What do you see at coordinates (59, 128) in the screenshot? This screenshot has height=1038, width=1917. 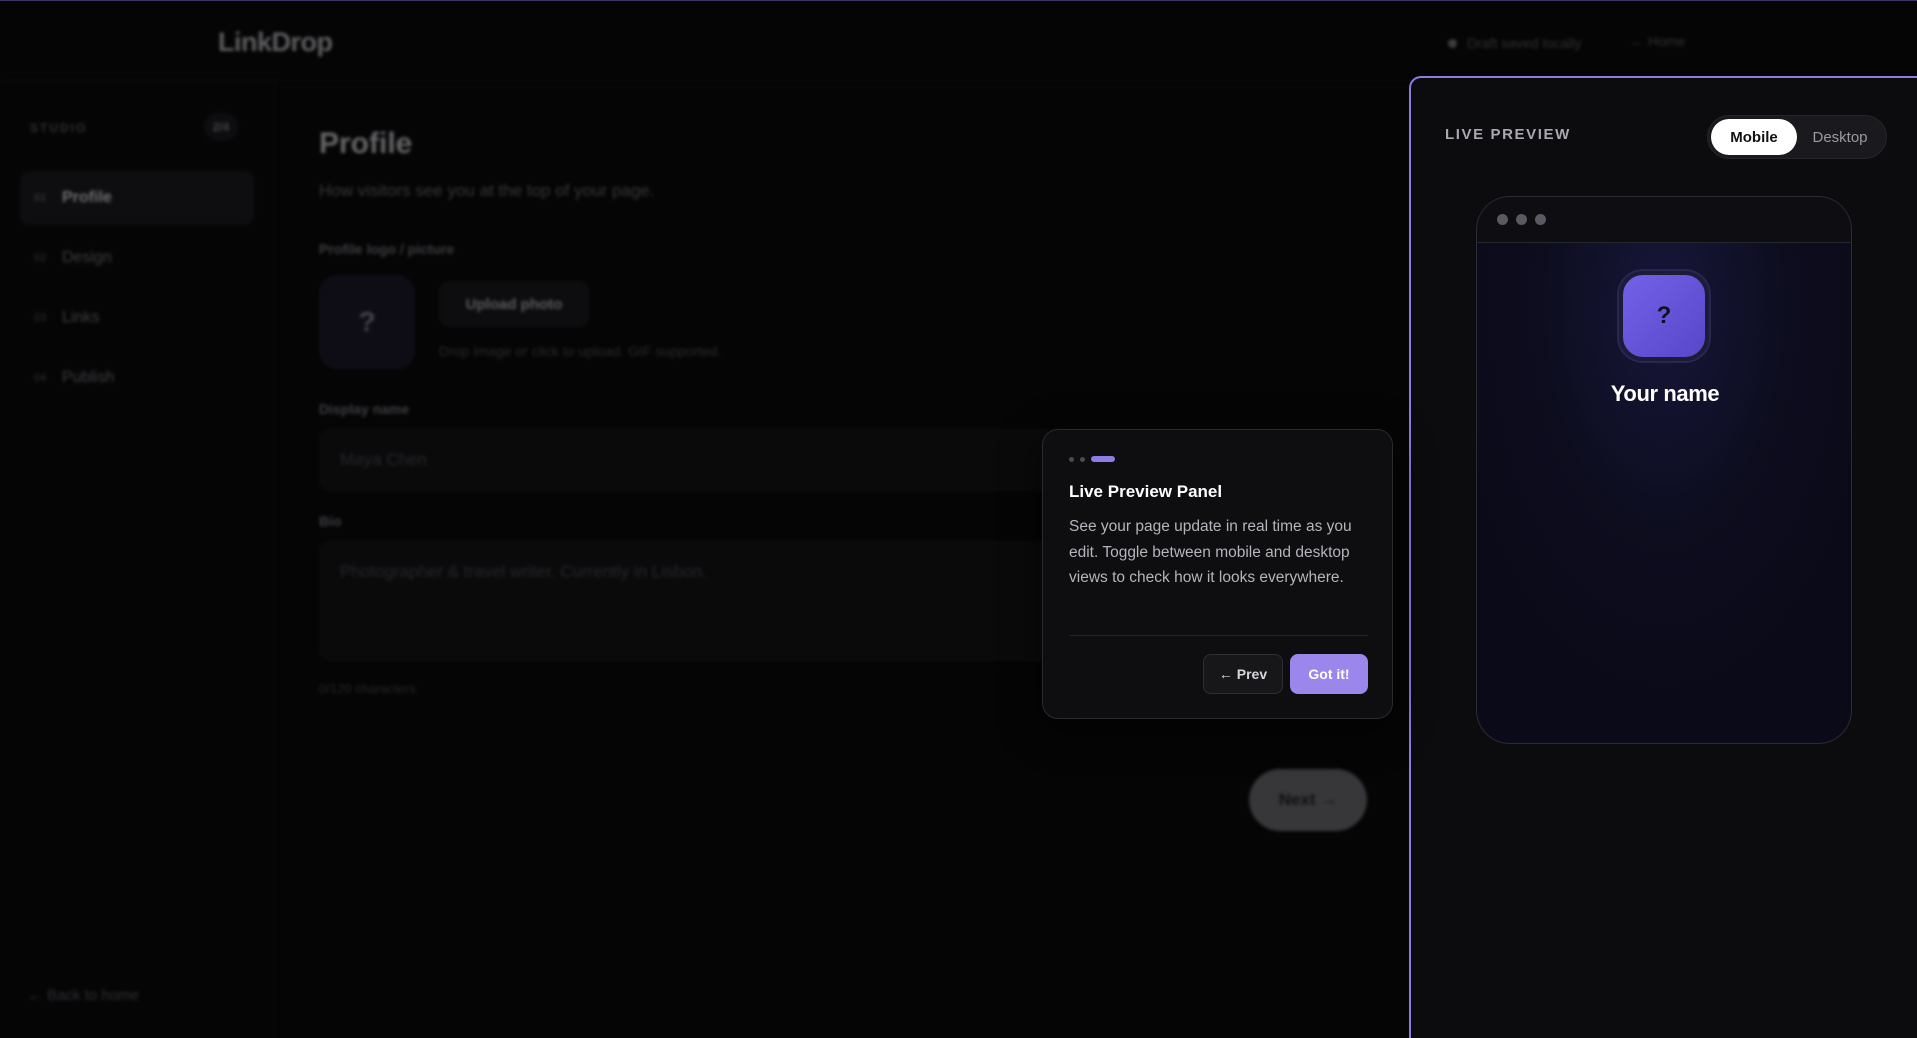 I see `sidebar-section-label: STUDIO` at bounding box center [59, 128].